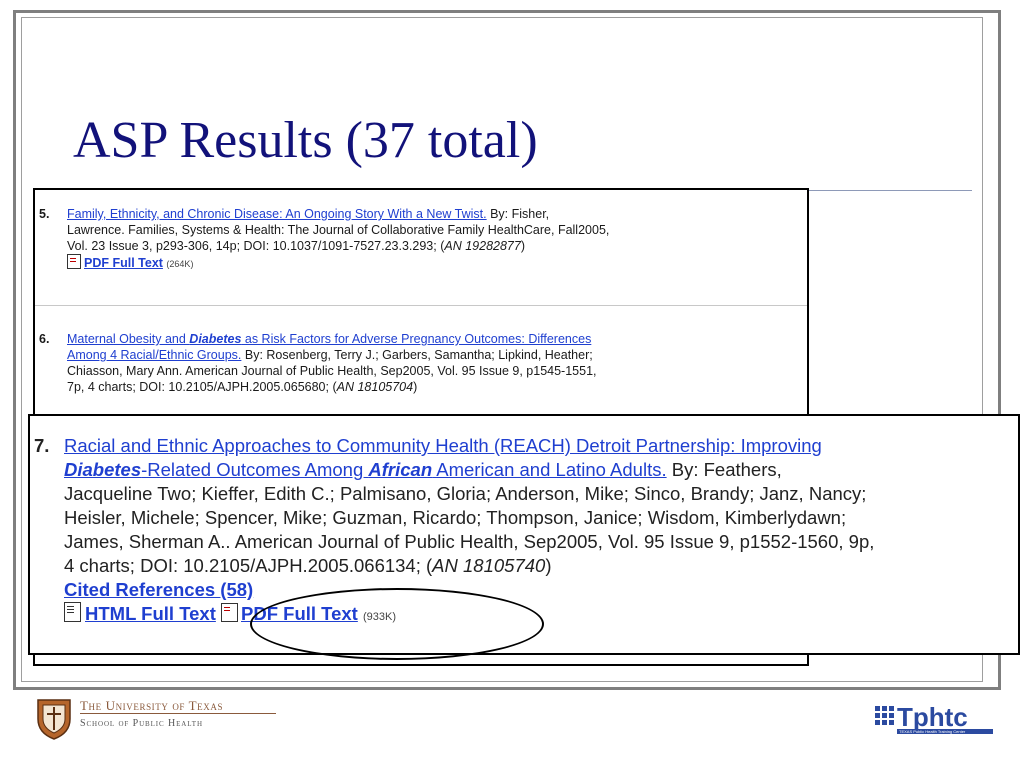 This screenshot has width=1024, height=768. Describe the element at coordinates (549, 469) in the screenshot. I see `title-part: American and Latino Adults.` at that location.